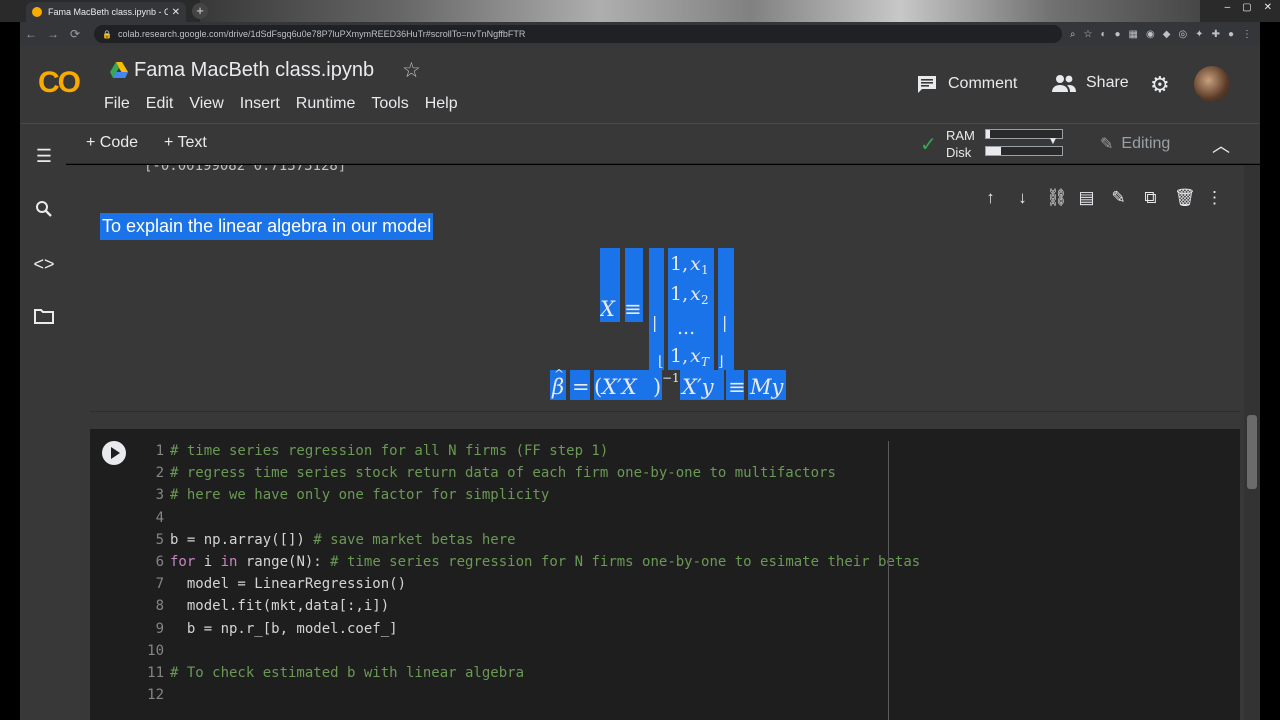  Describe the element at coordinates (1228, 7) in the screenshot. I see `minimize-icon: –` at that location.